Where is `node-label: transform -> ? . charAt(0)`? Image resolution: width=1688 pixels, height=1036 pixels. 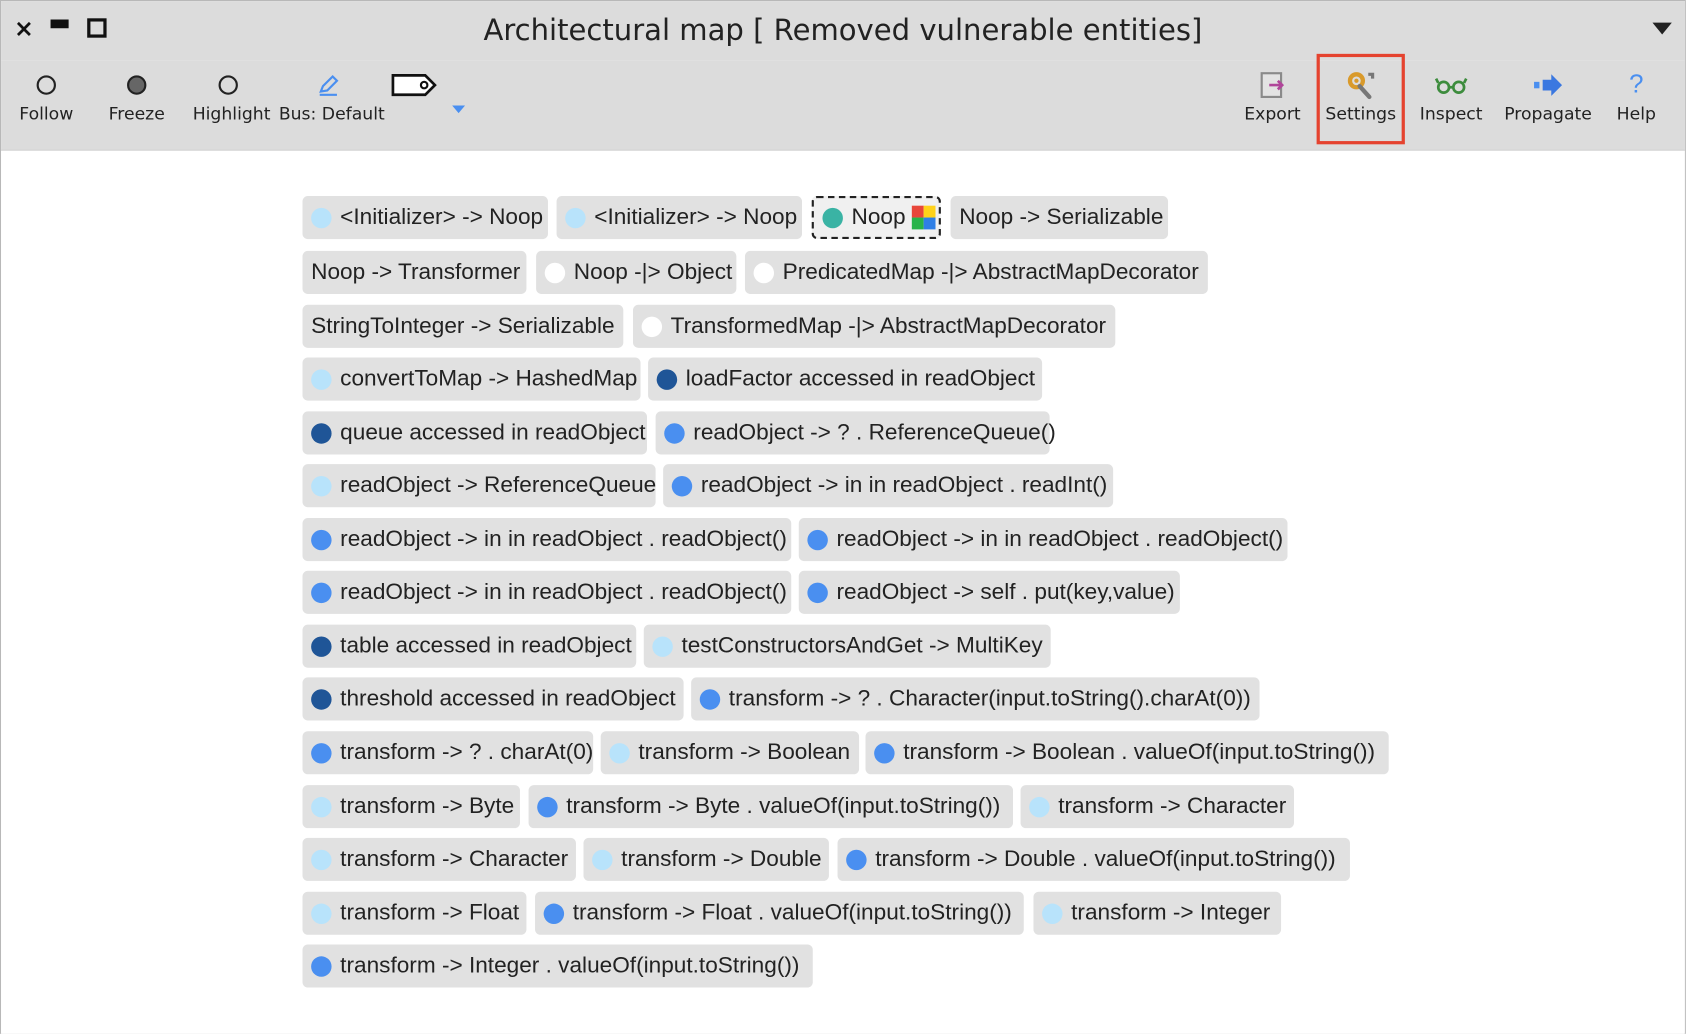
node-label: transform -> ? . charAt(0) is located at coordinates (467, 752).